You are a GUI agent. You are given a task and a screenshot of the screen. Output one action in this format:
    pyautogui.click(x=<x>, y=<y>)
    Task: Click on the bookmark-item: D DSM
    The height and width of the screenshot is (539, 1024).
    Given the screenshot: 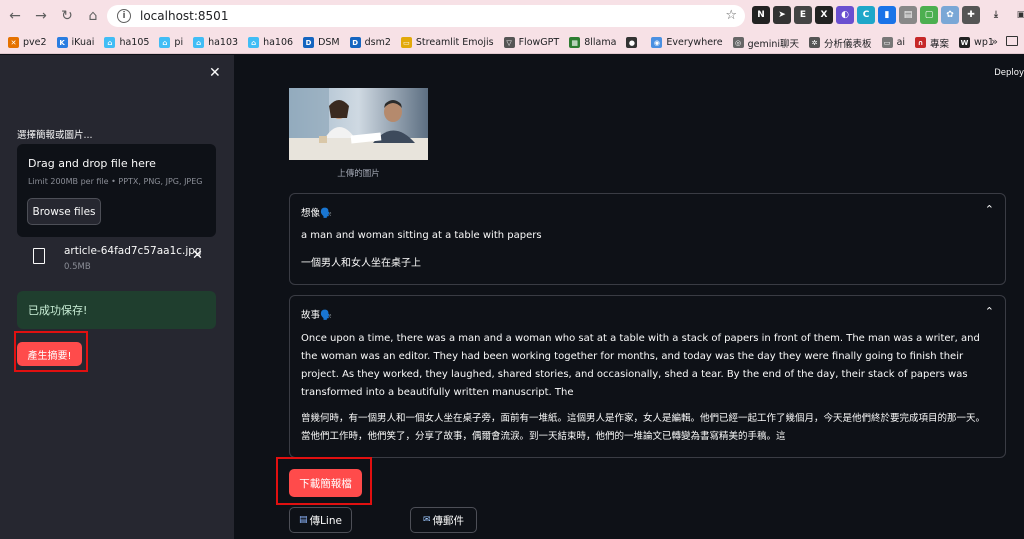 What is the action you would take?
    pyautogui.click(x=321, y=42)
    